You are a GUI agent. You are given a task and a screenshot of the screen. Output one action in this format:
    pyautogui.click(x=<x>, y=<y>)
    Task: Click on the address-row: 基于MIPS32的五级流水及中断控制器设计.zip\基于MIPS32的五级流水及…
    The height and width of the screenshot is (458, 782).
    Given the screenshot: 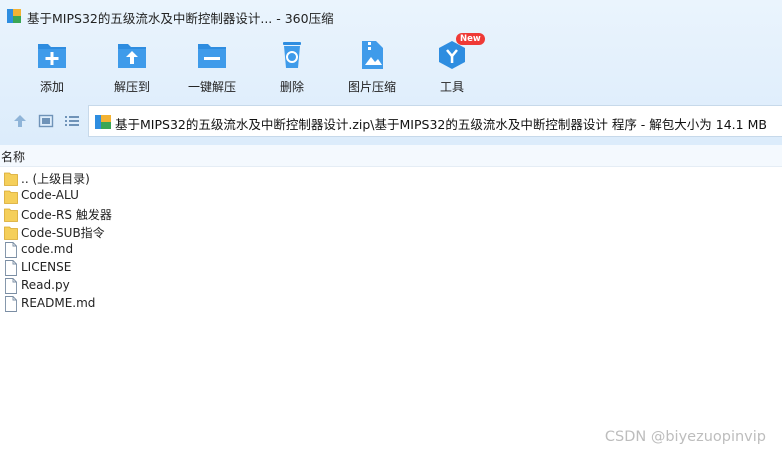 What is the action you would take?
    pyautogui.click(x=391, y=121)
    